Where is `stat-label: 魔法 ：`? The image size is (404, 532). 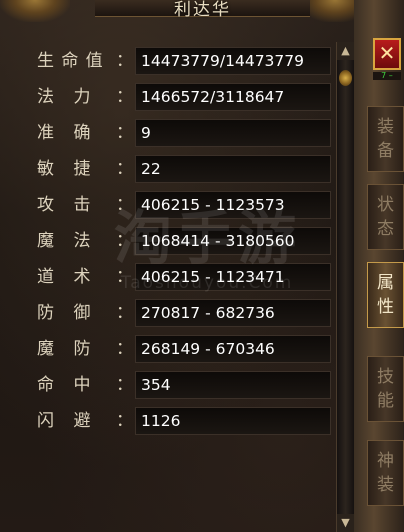
stat-label: 魔法 ： is located at coordinates (85, 241).